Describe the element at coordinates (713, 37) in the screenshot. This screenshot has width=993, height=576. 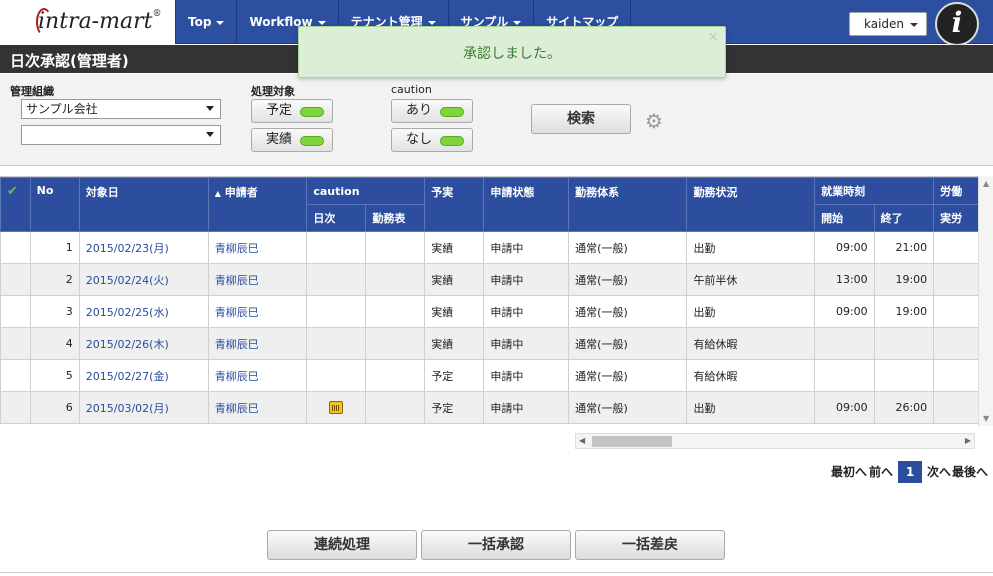
I see `close-icon: ×` at that location.